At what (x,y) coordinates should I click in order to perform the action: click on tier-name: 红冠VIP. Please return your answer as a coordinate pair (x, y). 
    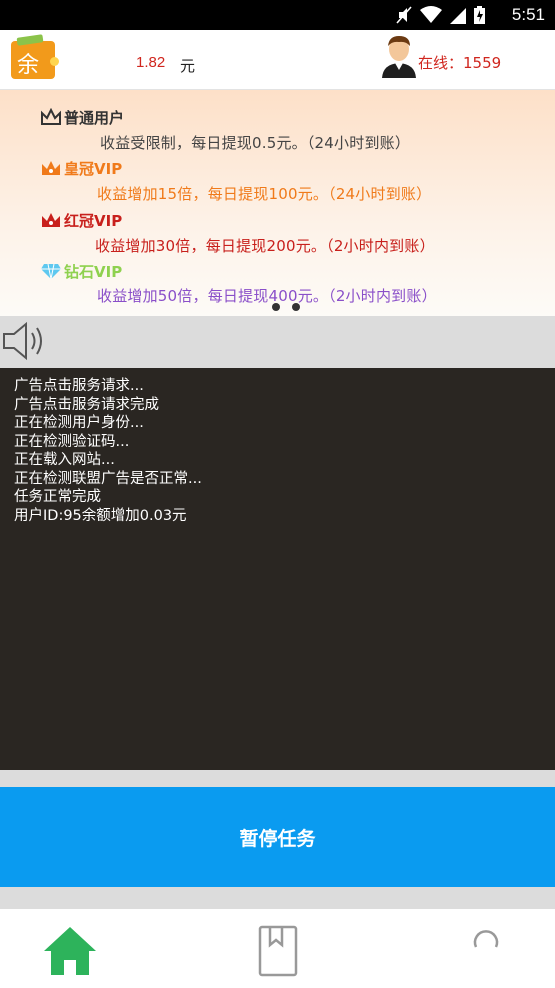
    Looking at the image, I should click on (93, 221).